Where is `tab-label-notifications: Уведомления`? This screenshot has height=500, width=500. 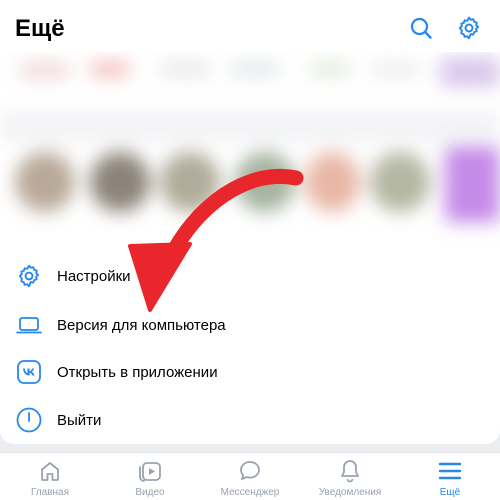
tab-label-notifications: Уведомления is located at coordinates (350, 492).